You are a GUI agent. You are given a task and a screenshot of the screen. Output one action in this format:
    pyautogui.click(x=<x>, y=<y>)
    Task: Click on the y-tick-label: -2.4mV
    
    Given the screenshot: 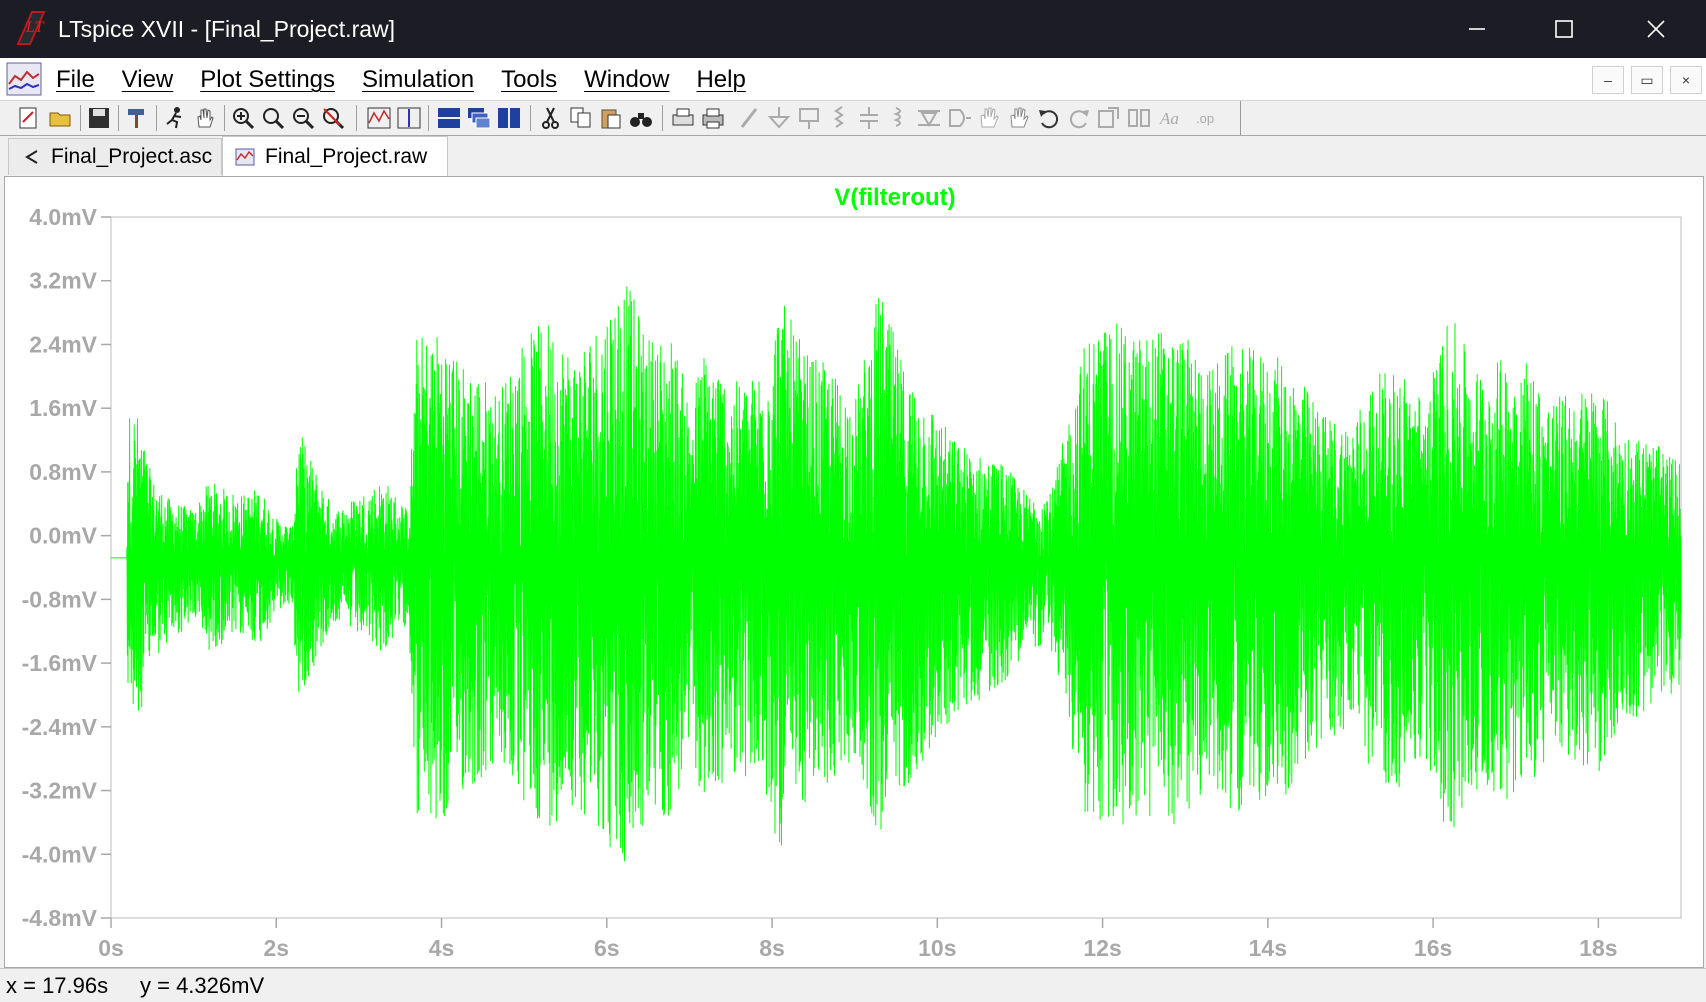 What is the action you would take?
    pyautogui.click(x=60, y=727)
    